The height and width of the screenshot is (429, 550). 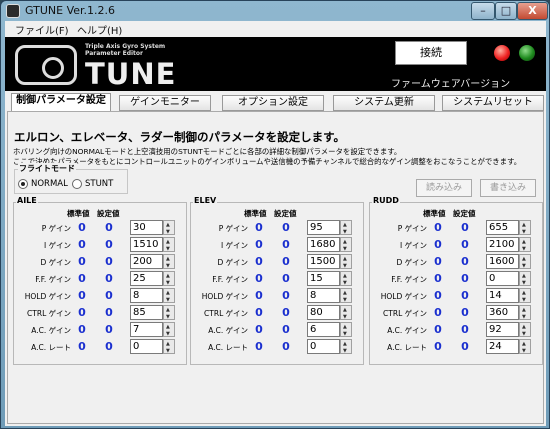 What do you see at coordinates (323, 312) in the screenshot?
I see `elev-ctrl-gain-input: 80` at bounding box center [323, 312].